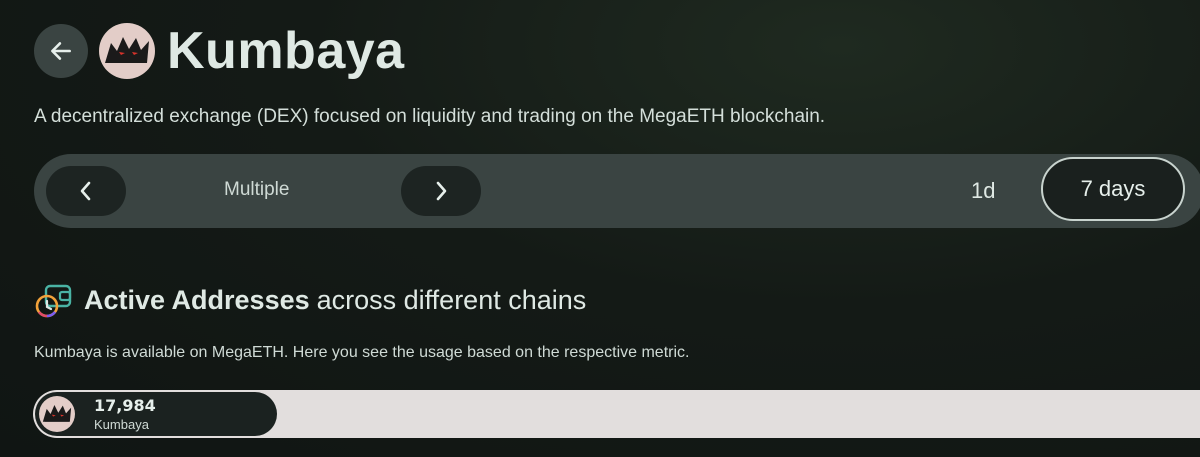  What do you see at coordinates (1113, 189) in the screenshot?
I see `range-7-days-button: 7 days` at bounding box center [1113, 189].